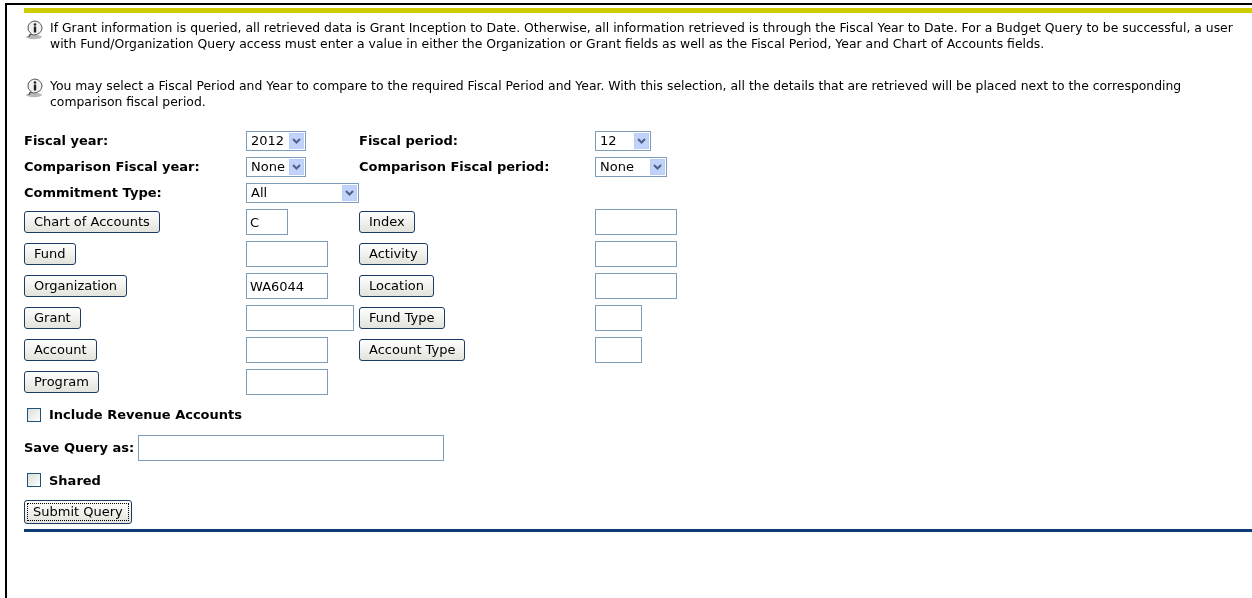 The height and width of the screenshot is (598, 1252). What do you see at coordinates (408, 141) in the screenshot?
I see `field-label: Fiscal period:` at bounding box center [408, 141].